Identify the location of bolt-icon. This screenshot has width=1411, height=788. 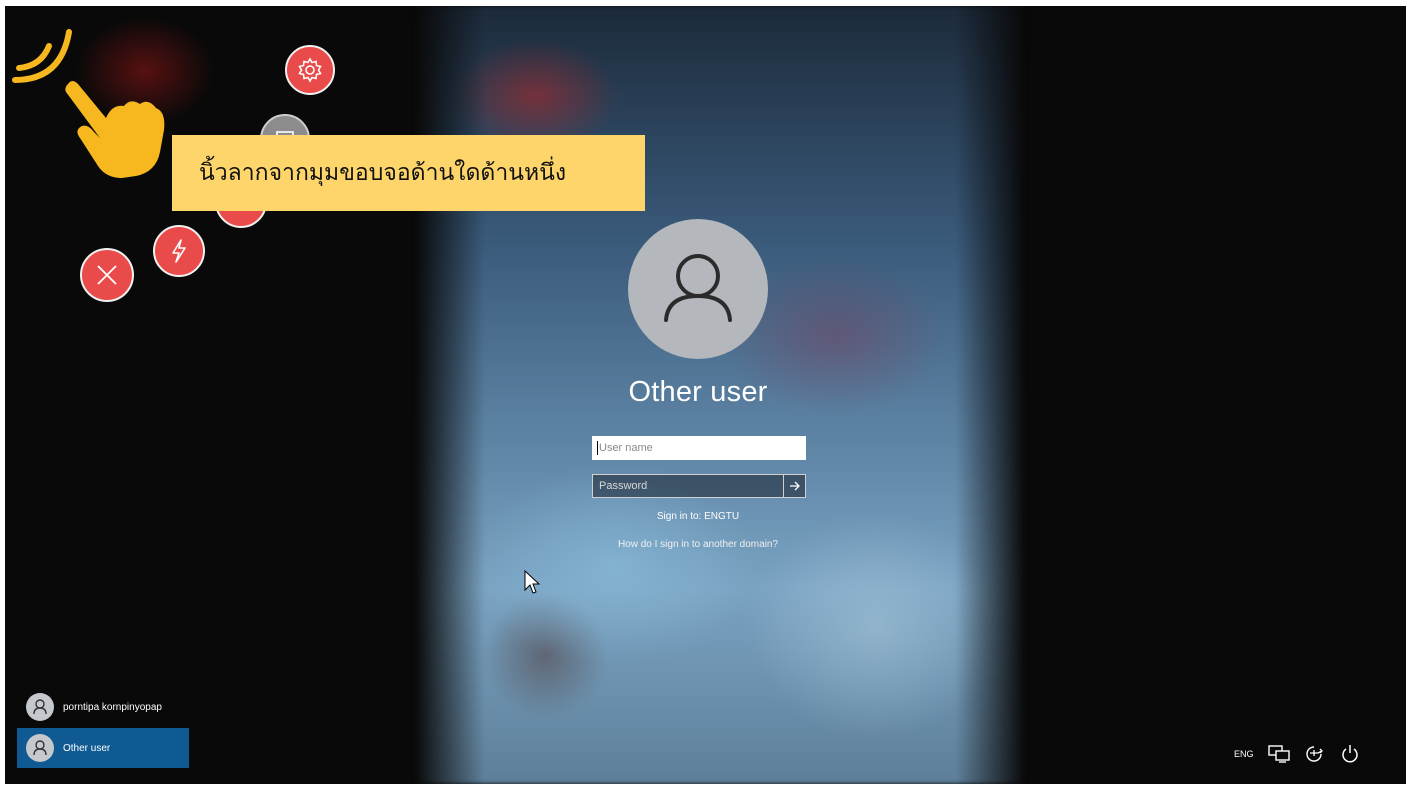
(179, 251).